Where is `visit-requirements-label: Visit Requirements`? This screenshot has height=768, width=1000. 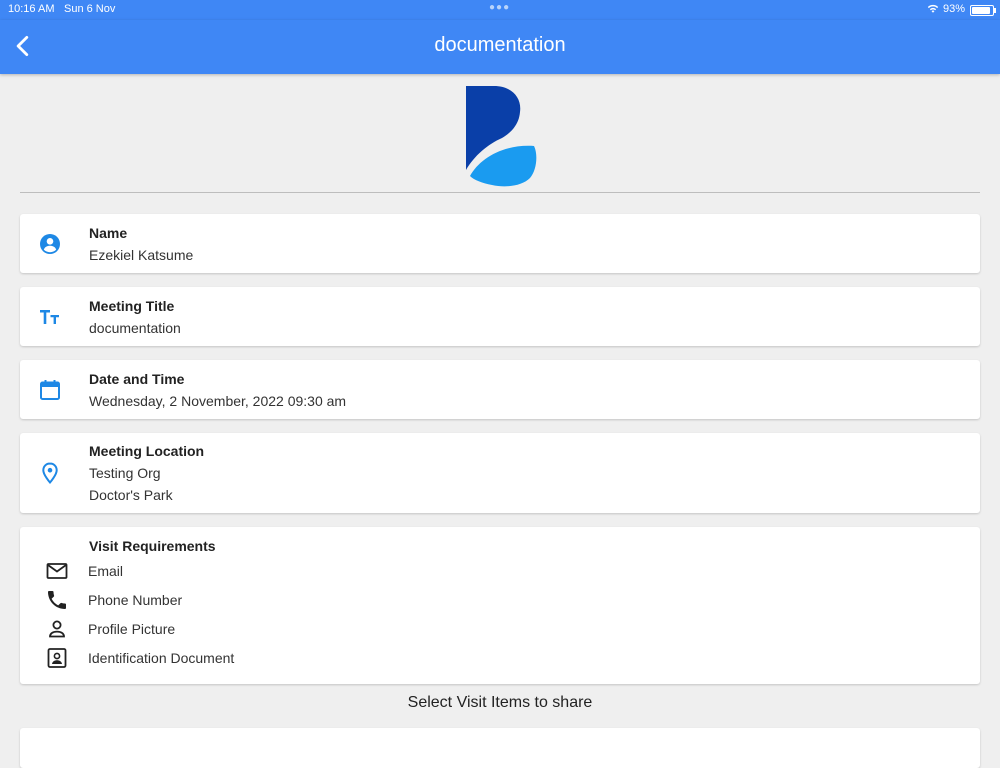
visit-requirements-label: Visit Requirements is located at coordinates (152, 546).